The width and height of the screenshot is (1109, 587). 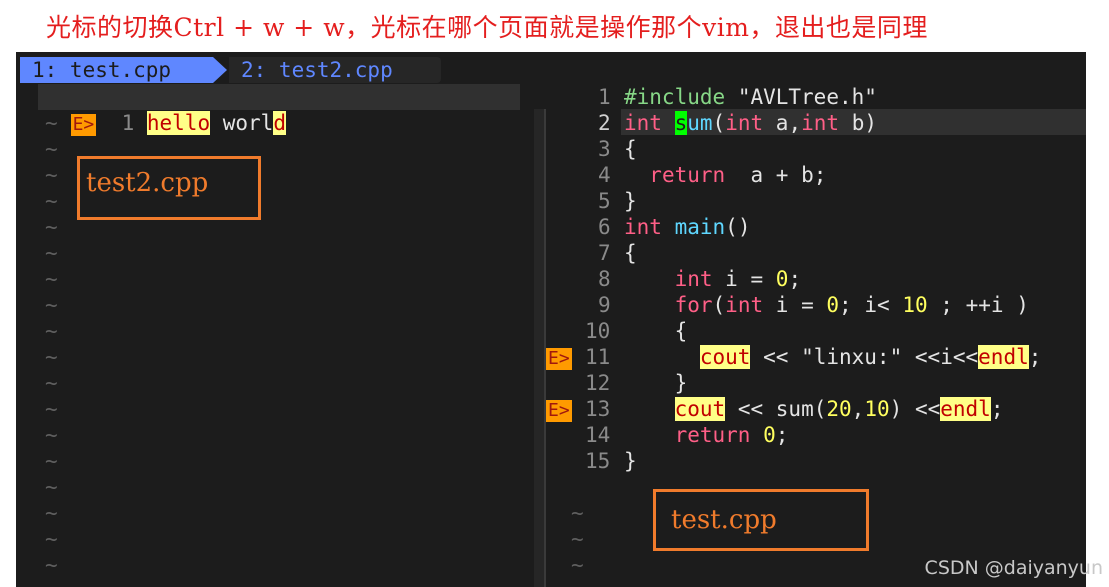 I want to click on code-line: int sum(int a,int b), so click(x=750, y=123).